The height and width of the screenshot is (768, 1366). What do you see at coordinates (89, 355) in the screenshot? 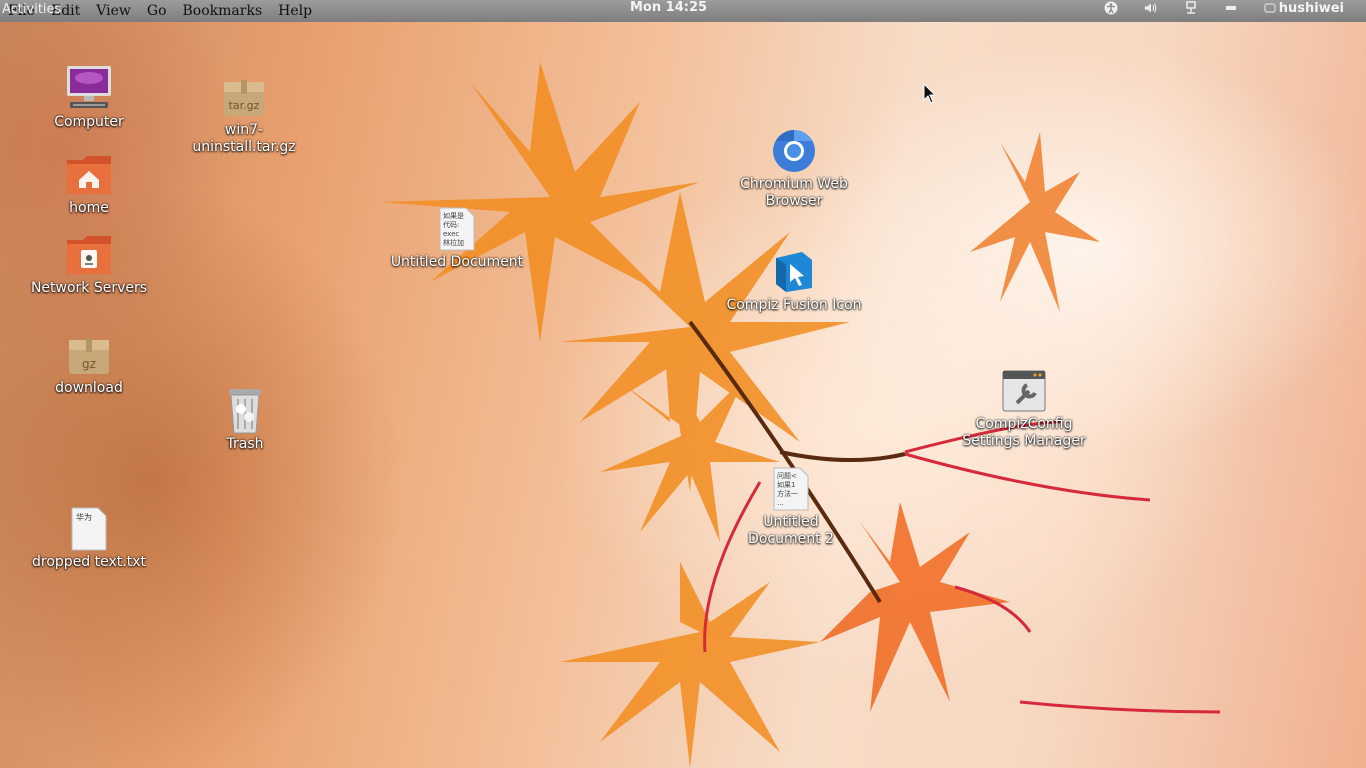
I see `archive-icon: gz` at bounding box center [89, 355].